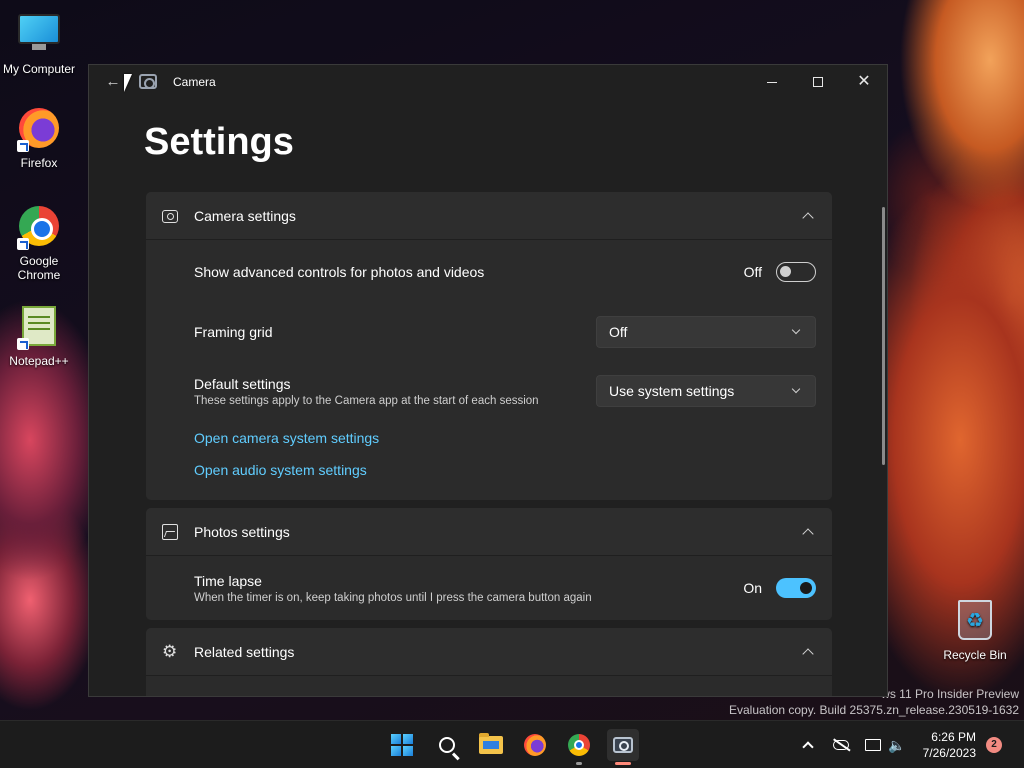  What do you see at coordinates (39, 36) in the screenshot?
I see `computer-icon` at bounding box center [39, 36].